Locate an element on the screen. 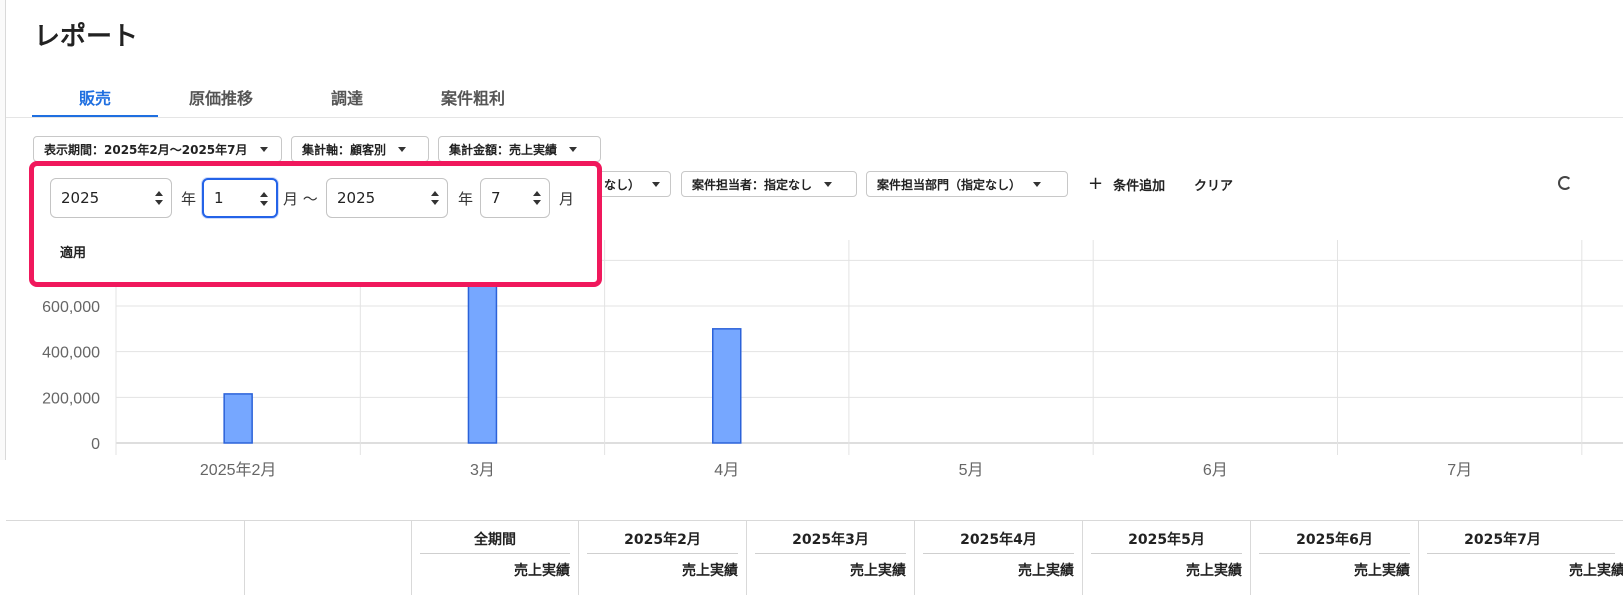  month-unit-label: 月 is located at coordinates (567, 199).